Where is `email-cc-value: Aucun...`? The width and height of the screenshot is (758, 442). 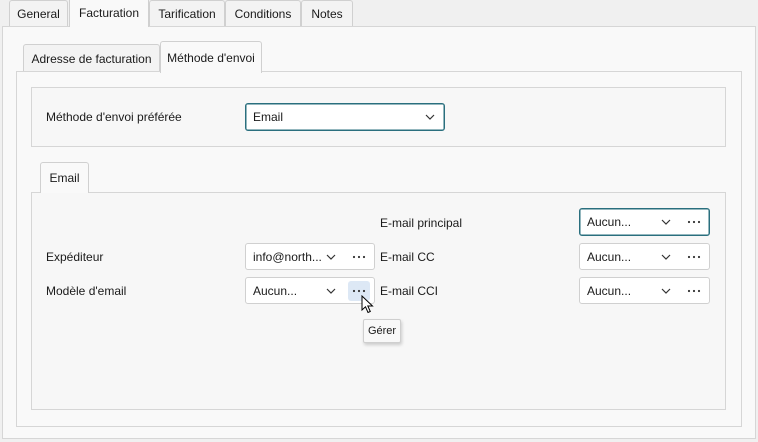
email-cc-value: Aucun... is located at coordinates (609, 257).